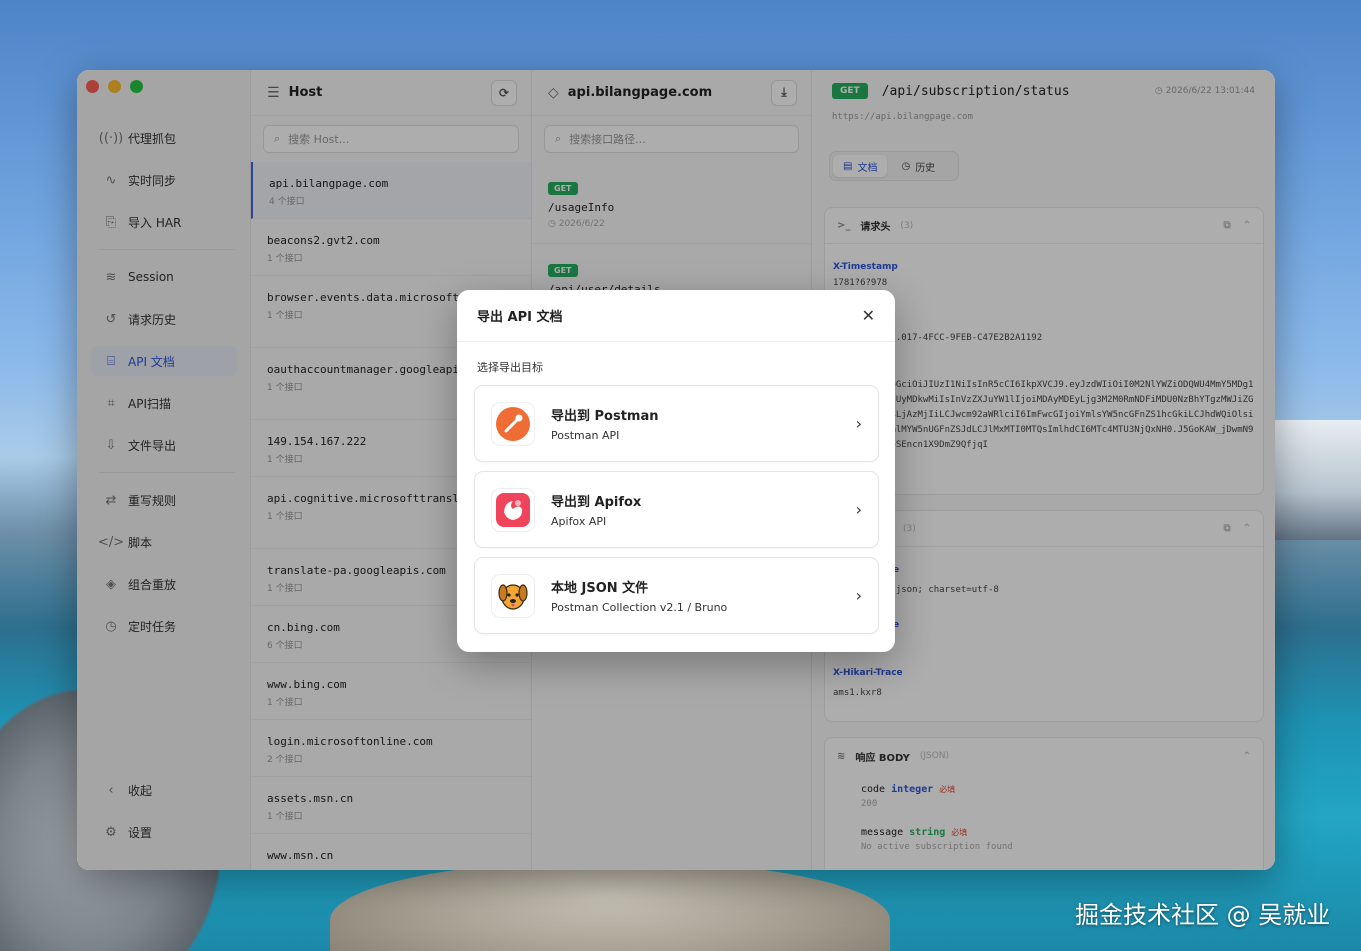 The image size is (1361, 951). Describe the element at coordinates (639, 607) in the screenshot. I see `option-subtitle: Postman Collection v2.1 / Bruno` at that location.